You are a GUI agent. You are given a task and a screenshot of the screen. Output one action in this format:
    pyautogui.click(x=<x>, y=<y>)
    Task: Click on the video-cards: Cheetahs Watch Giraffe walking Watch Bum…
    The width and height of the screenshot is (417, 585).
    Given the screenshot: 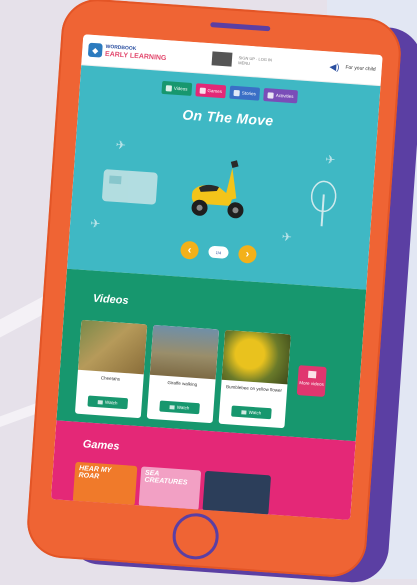 What is the action you would take?
    pyautogui.click(x=182, y=374)
    